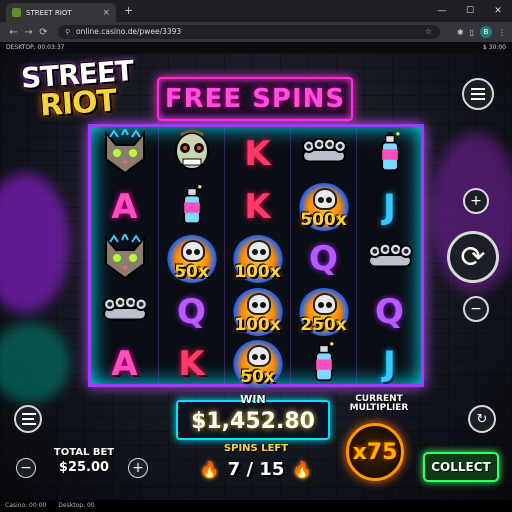  Describe the element at coordinates (26, 468) in the screenshot. I see `total-bet-minus-button: −` at that location.